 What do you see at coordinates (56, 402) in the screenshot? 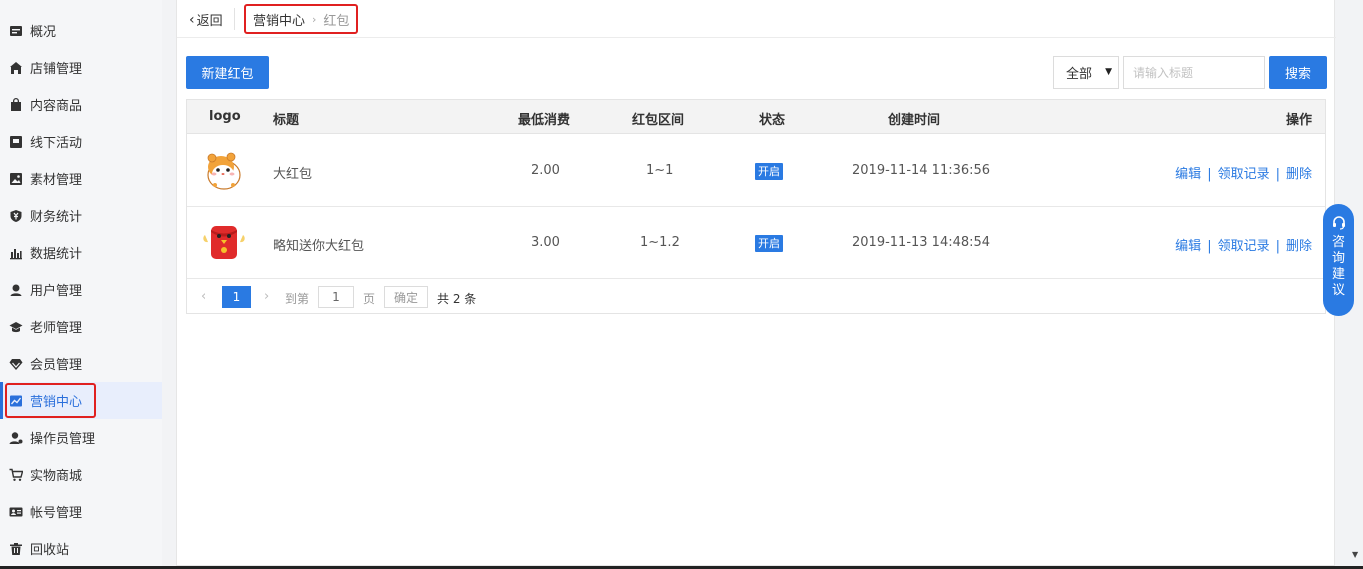
I see `sidebar-item-label: 营销中心` at bounding box center [56, 402].